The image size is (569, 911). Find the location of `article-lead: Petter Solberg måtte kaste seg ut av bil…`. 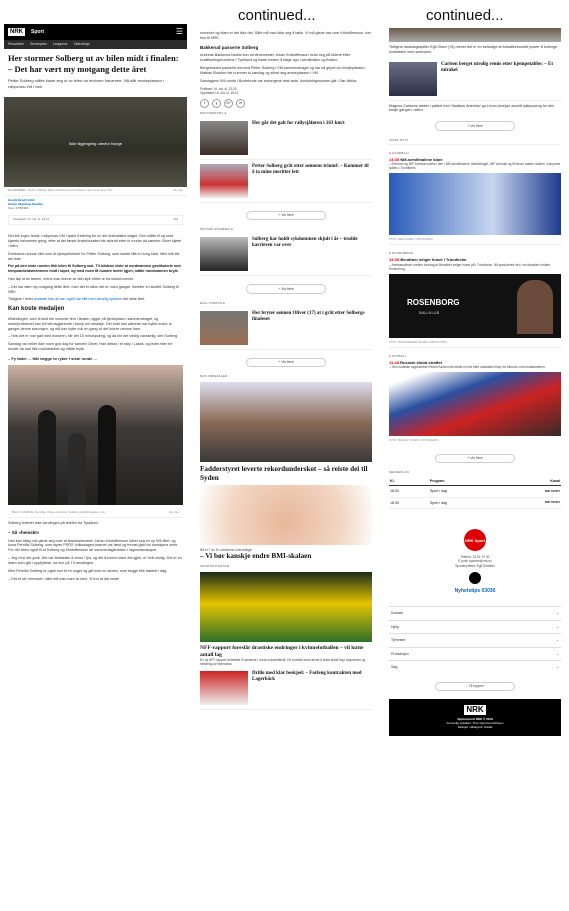

article-lead: Petter Solberg måtte kaste seg ut av bil… is located at coordinates (86, 83).